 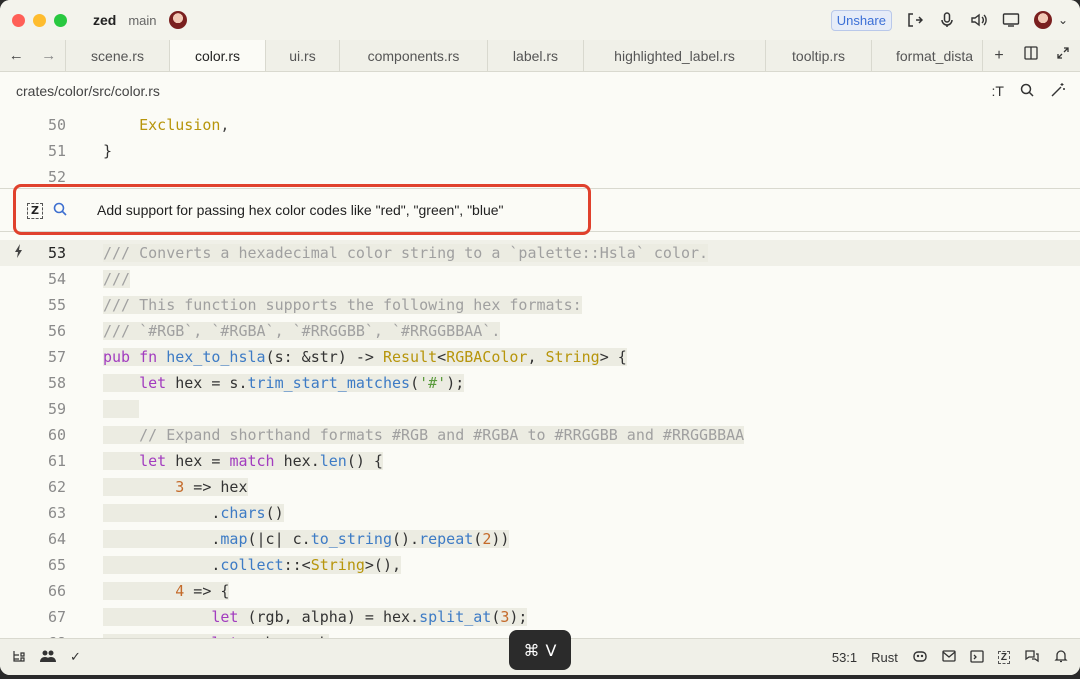 What do you see at coordinates (1011, 20) in the screenshot?
I see `screen-share-icon` at bounding box center [1011, 20].